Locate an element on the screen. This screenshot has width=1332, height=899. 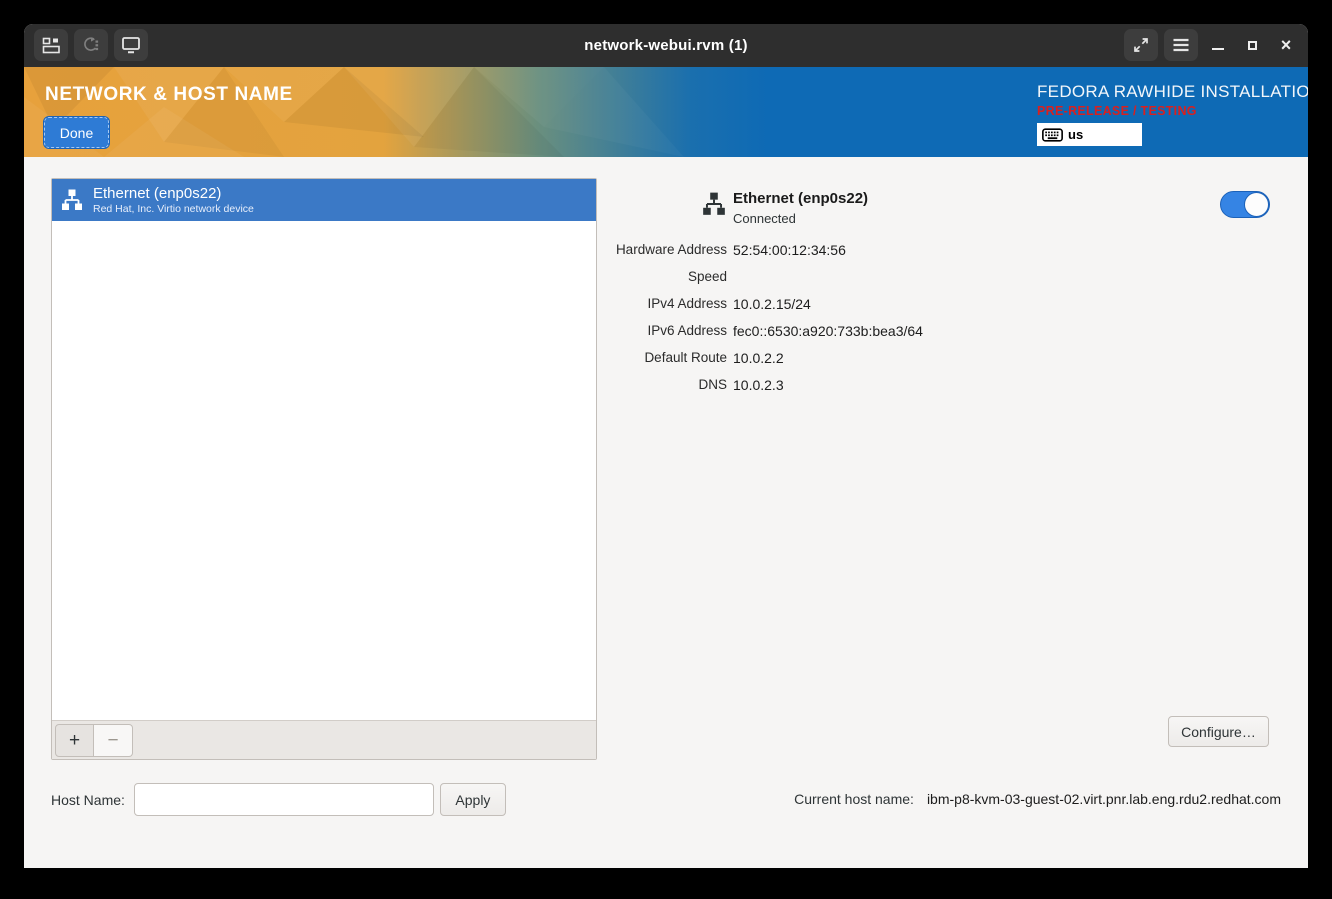
property-value: 10.0.2.3 is located at coordinates (758, 384).